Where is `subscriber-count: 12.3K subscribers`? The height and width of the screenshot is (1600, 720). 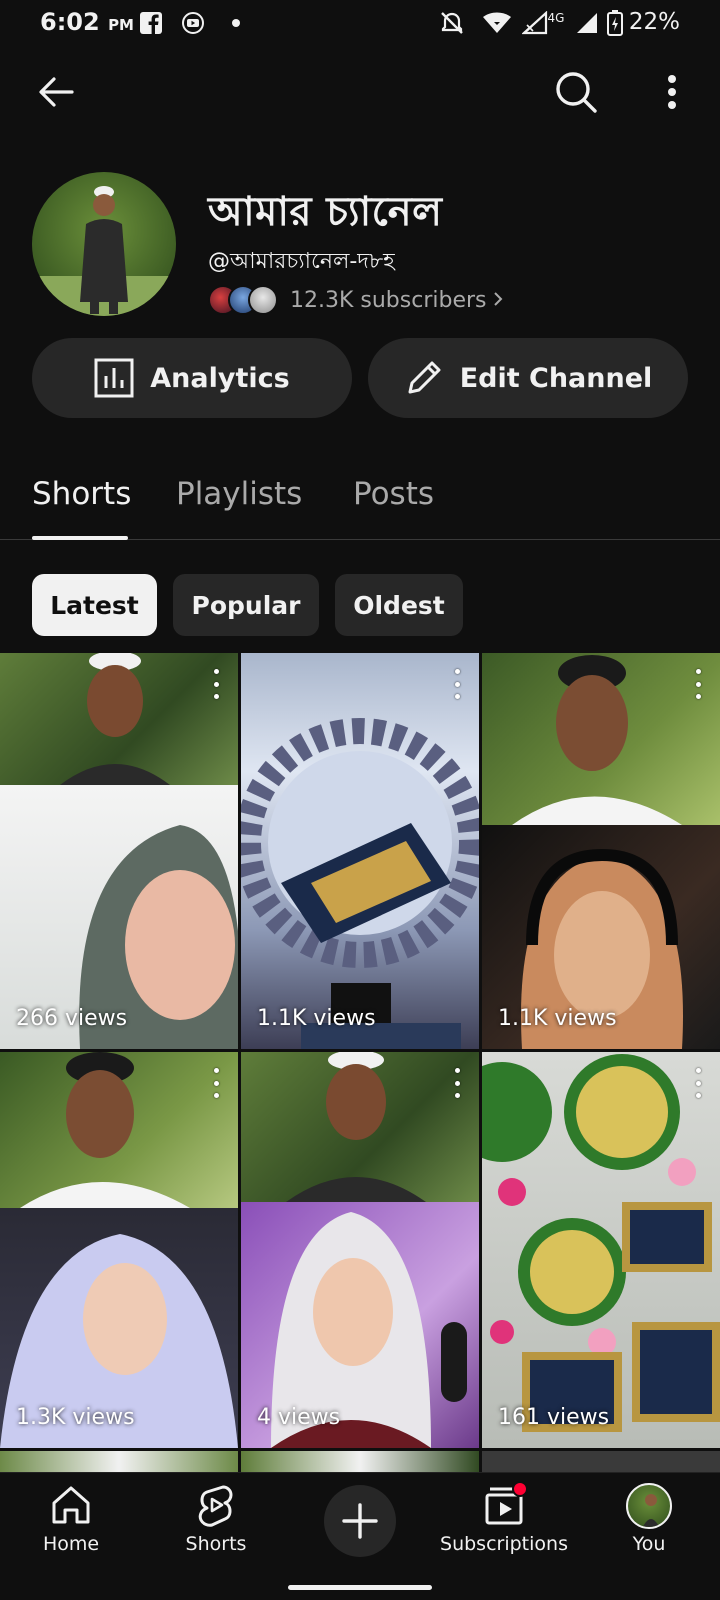
subscriber-count: 12.3K subscribers is located at coordinates (388, 300).